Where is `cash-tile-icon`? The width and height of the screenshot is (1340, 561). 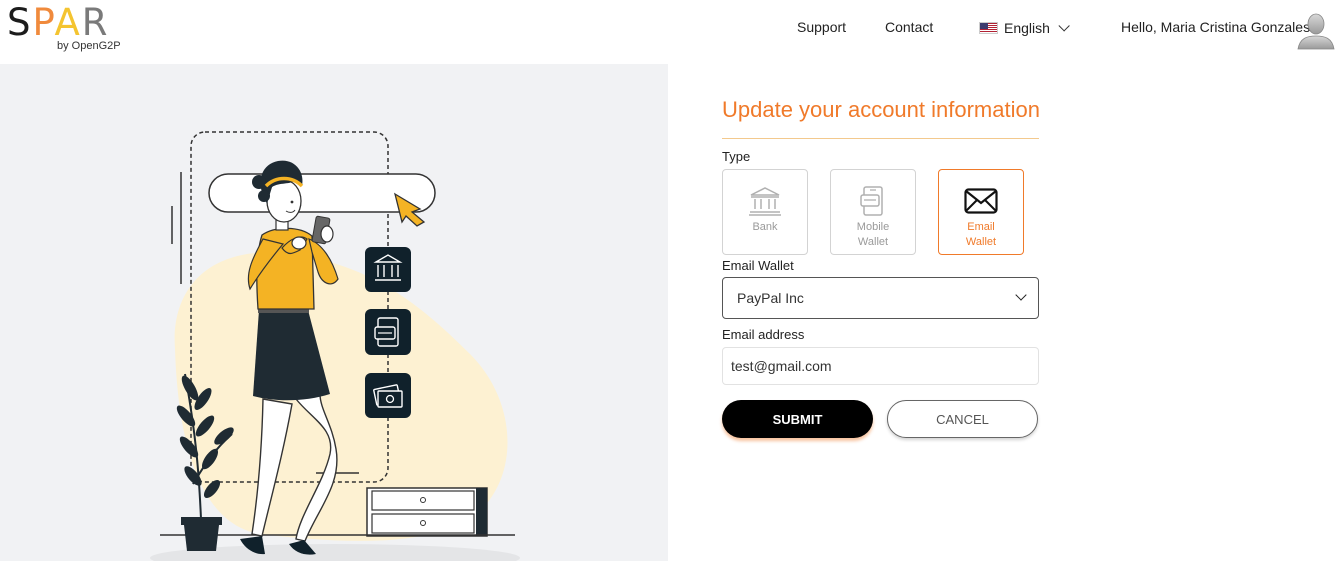
cash-tile-icon is located at coordinates (388, 395).